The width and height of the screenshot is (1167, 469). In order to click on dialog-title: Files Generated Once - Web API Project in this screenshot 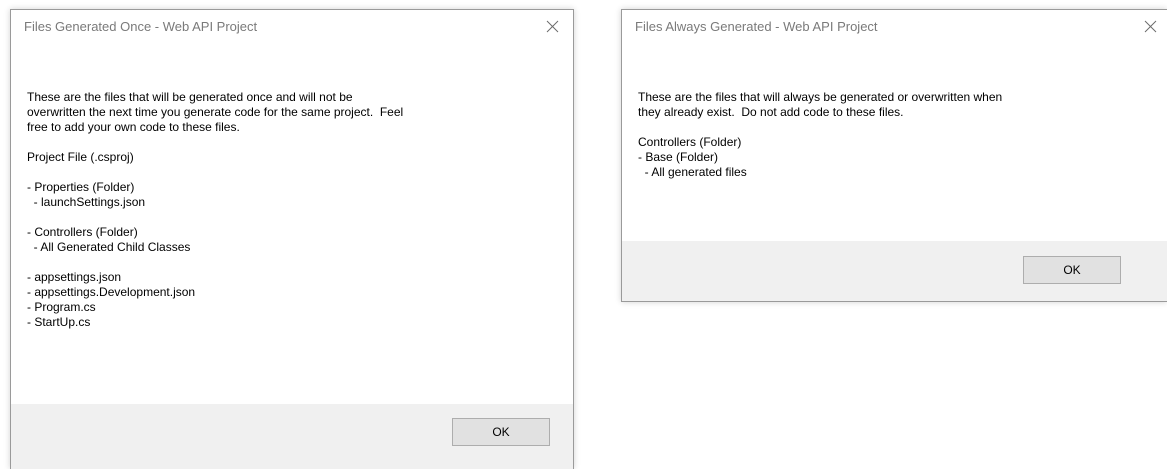, I will do `click(141, 26)`.